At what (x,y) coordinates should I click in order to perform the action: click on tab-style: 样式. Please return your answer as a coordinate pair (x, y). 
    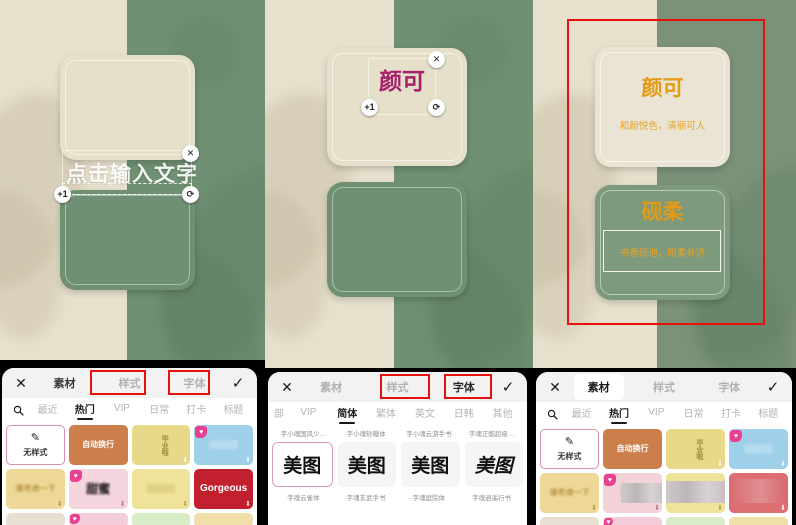
    Looking at the image, I should click on (664, 387).